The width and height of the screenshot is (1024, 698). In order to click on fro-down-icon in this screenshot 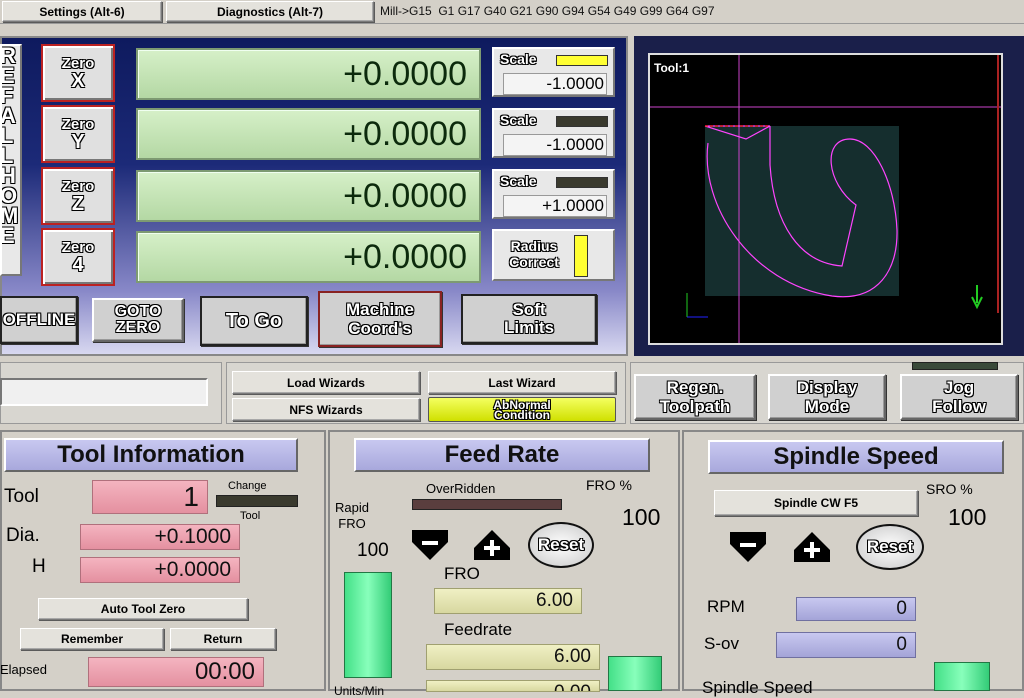, I will do `click(430, 545)`.